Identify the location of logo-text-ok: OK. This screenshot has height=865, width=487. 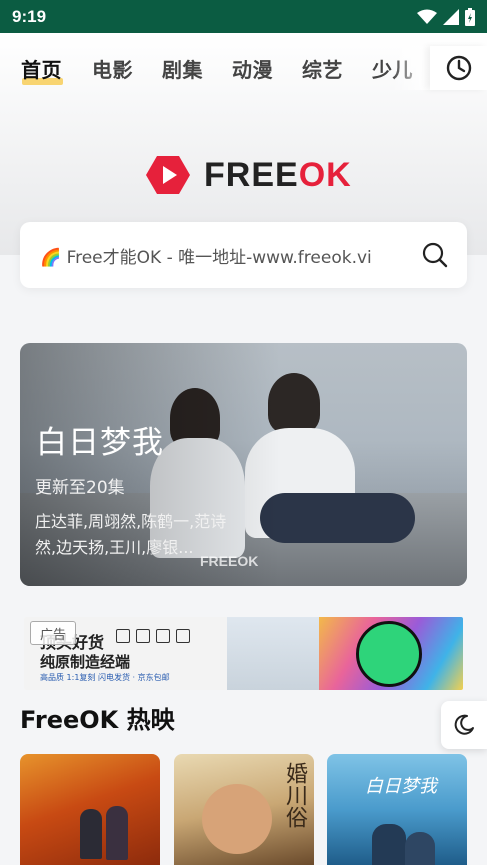
(325, 174).